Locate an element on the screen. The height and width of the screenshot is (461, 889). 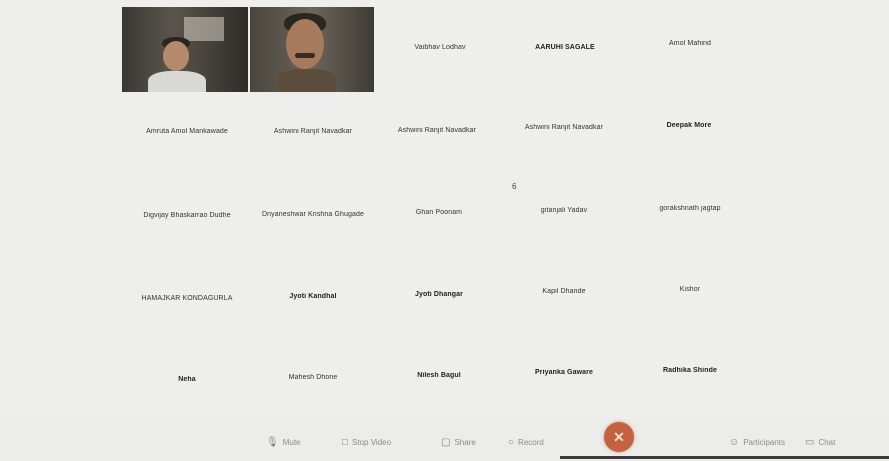
participant-name: Nilesh Bagul is located at coordinates (439, 375).